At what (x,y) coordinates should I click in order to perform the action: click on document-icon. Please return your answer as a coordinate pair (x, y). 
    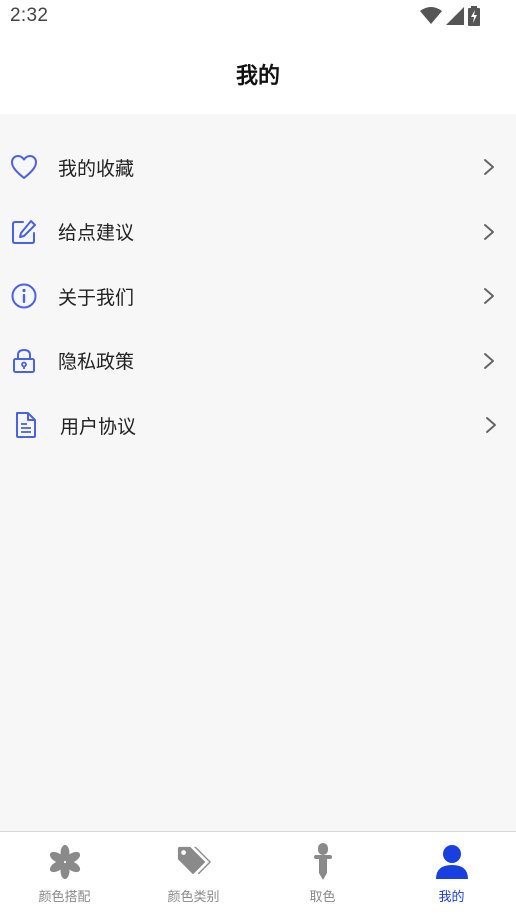
    Looking at the image, I should click on (26, 425).